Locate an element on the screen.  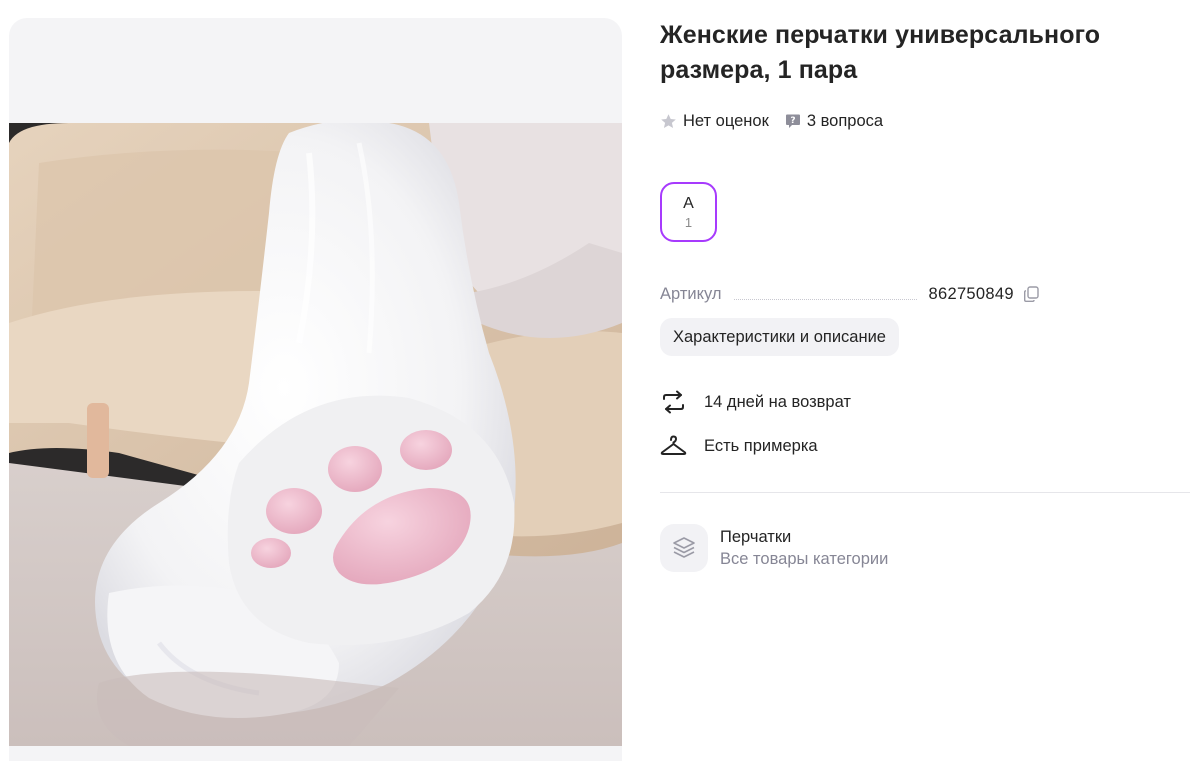
article-value: 862750849 is located at coordinates (971, 294).